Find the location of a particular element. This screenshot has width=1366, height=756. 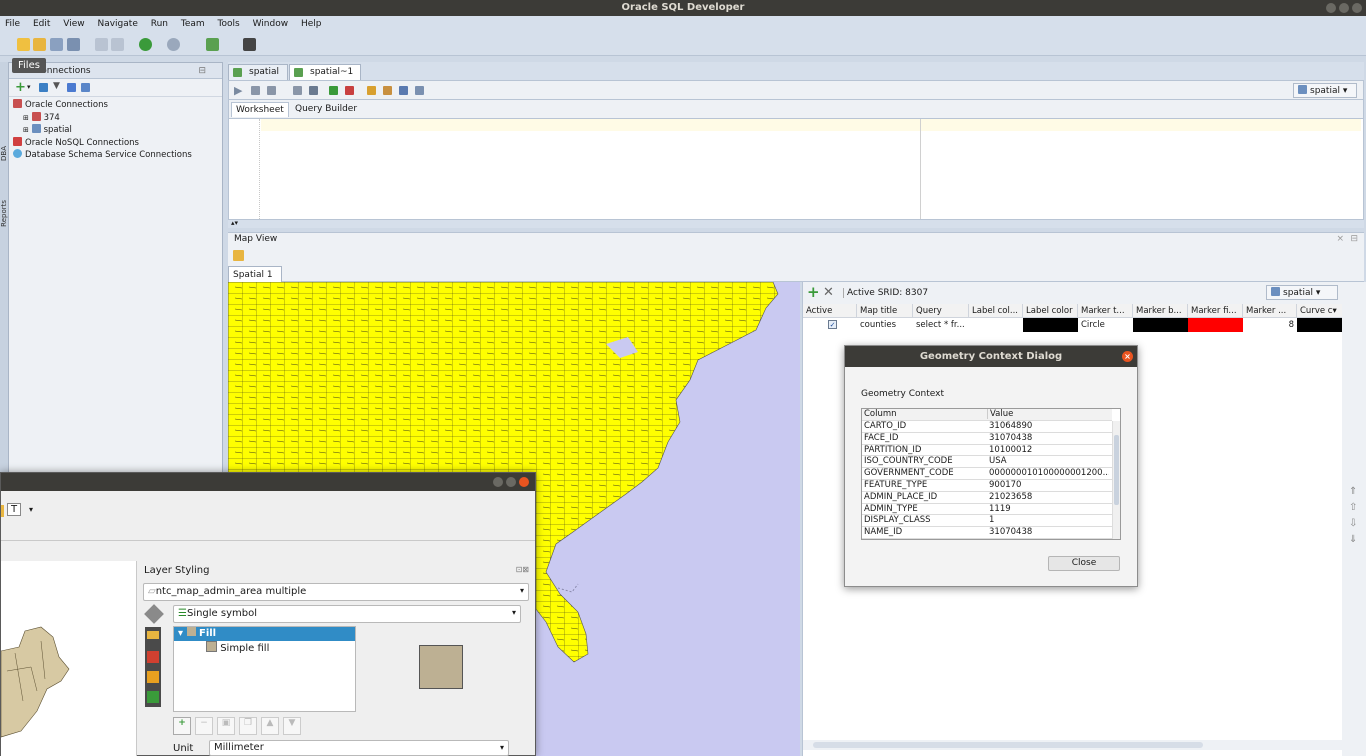

label-tool-icon is located at coordinates (2, 511).